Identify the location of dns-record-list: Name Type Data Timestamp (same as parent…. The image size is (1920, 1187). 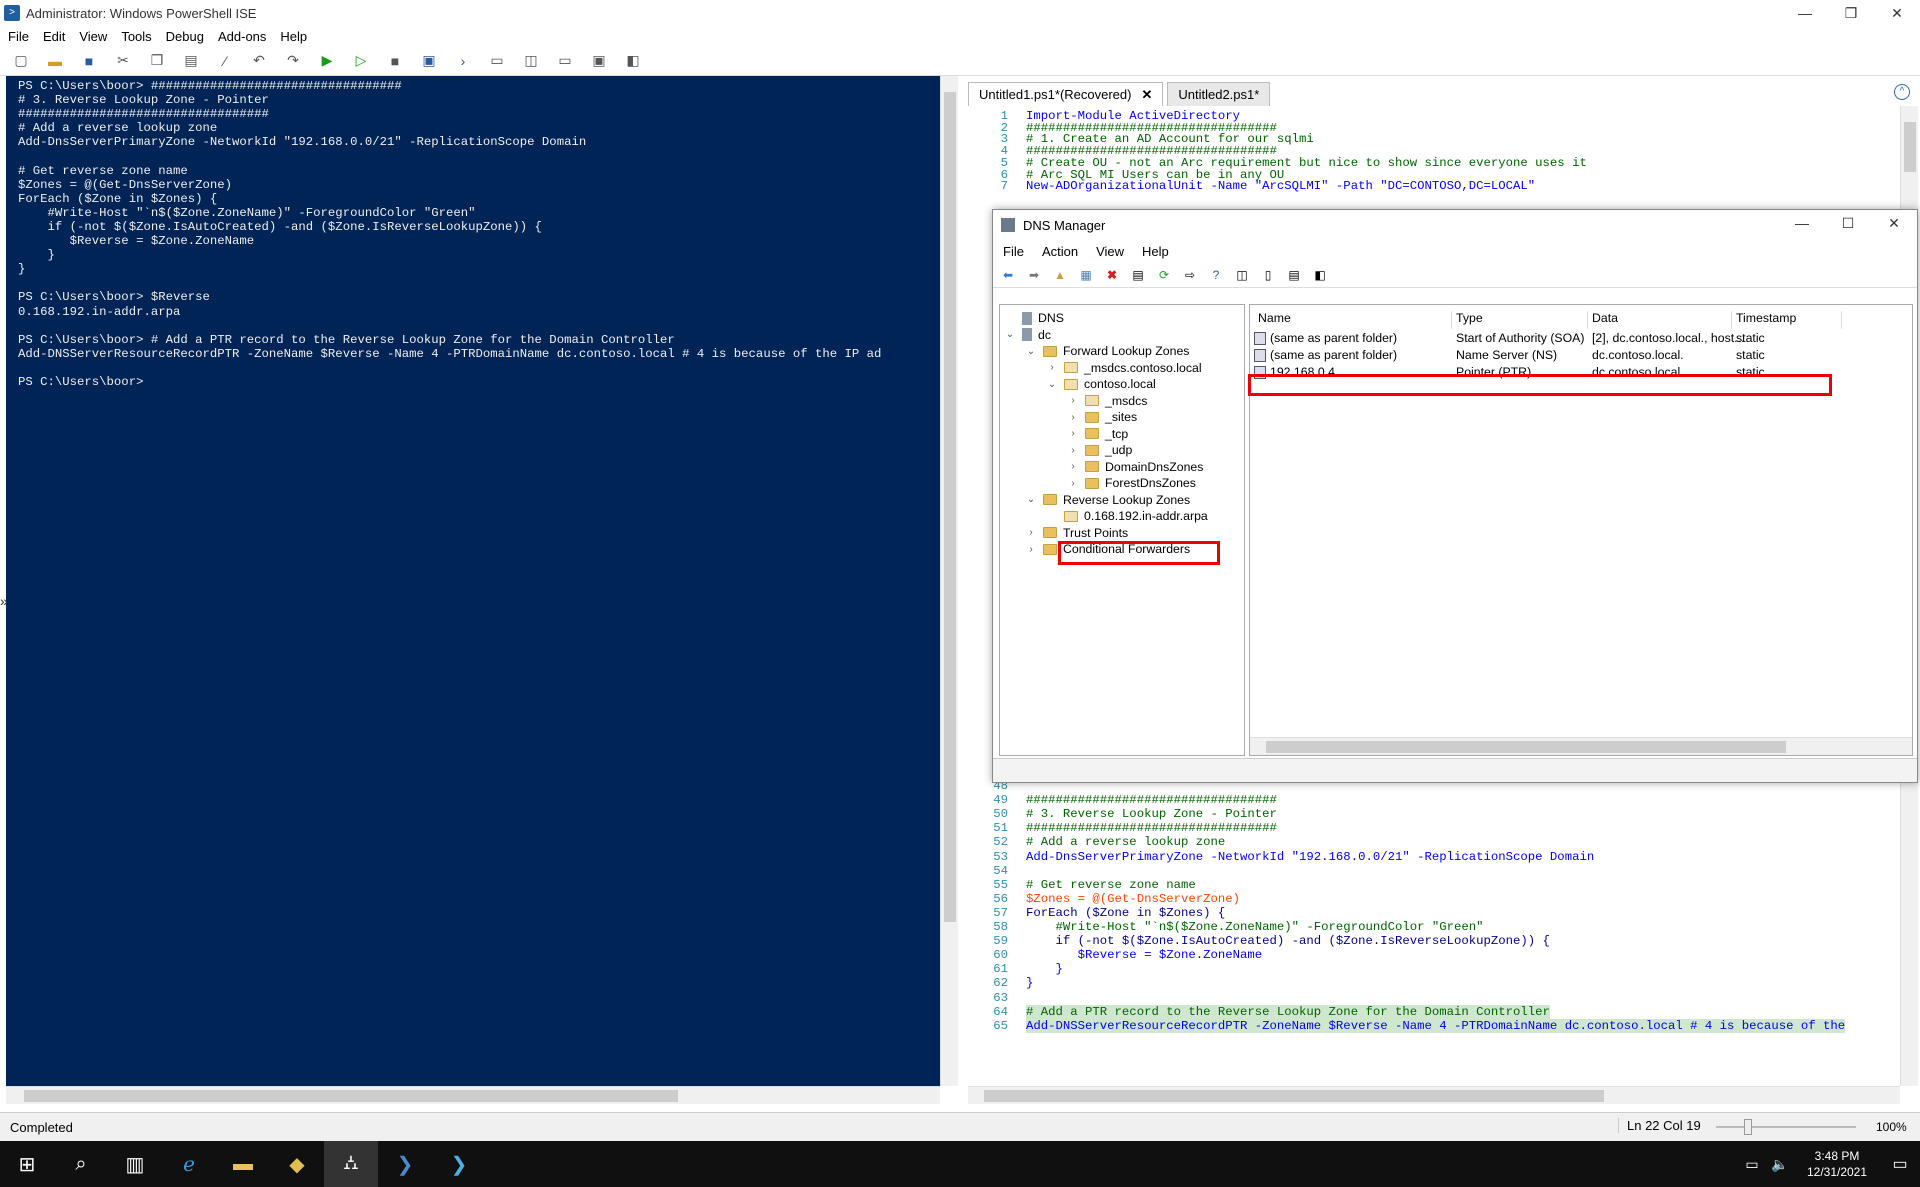
(1581, 530).